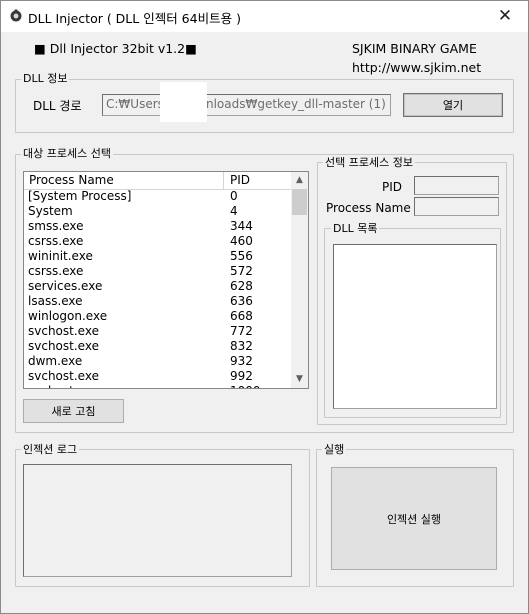  I want to click on close-button: ✕, so click(505, 16).